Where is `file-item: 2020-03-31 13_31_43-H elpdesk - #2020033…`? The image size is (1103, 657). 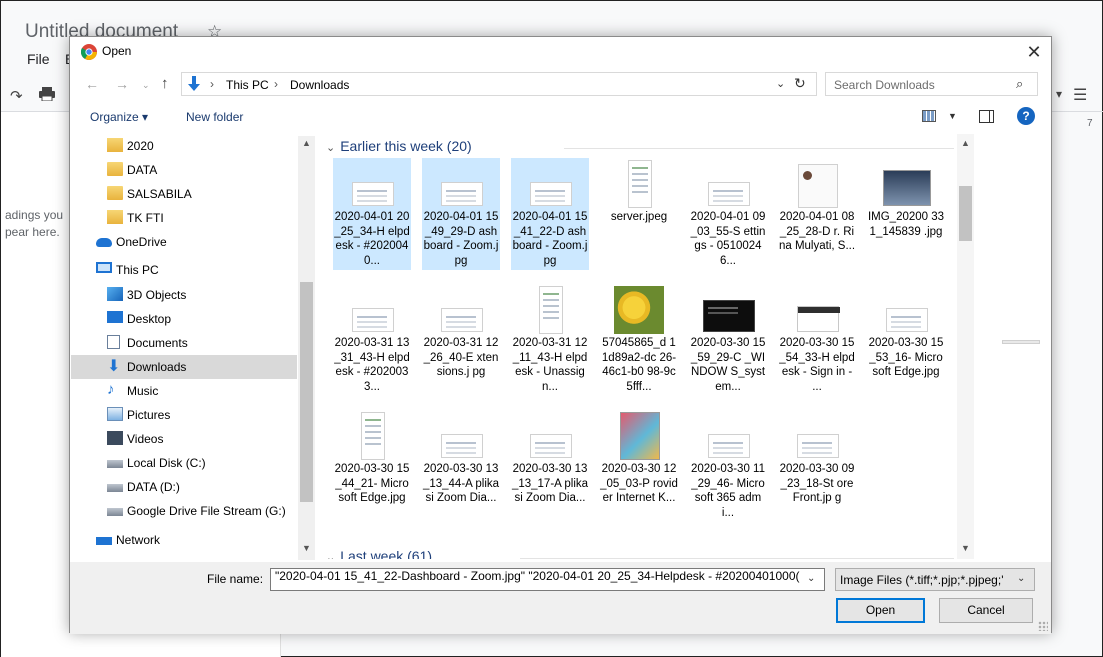 file-item: 2020-03-31 13_31_43-H elpdesk - #2020033… is located at coordinates (372, 340).